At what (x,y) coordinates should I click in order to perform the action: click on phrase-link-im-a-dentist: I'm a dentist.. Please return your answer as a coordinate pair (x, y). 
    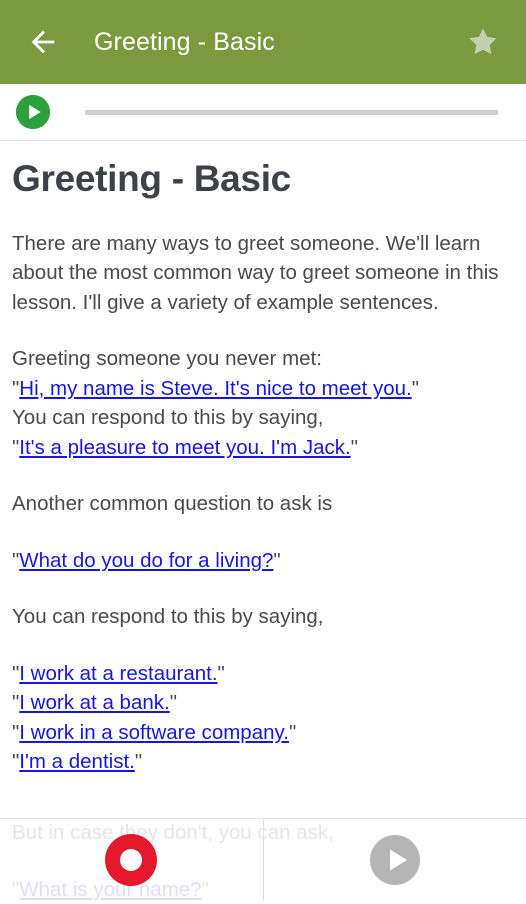
    Looking at the image, I should click on (77, 761).